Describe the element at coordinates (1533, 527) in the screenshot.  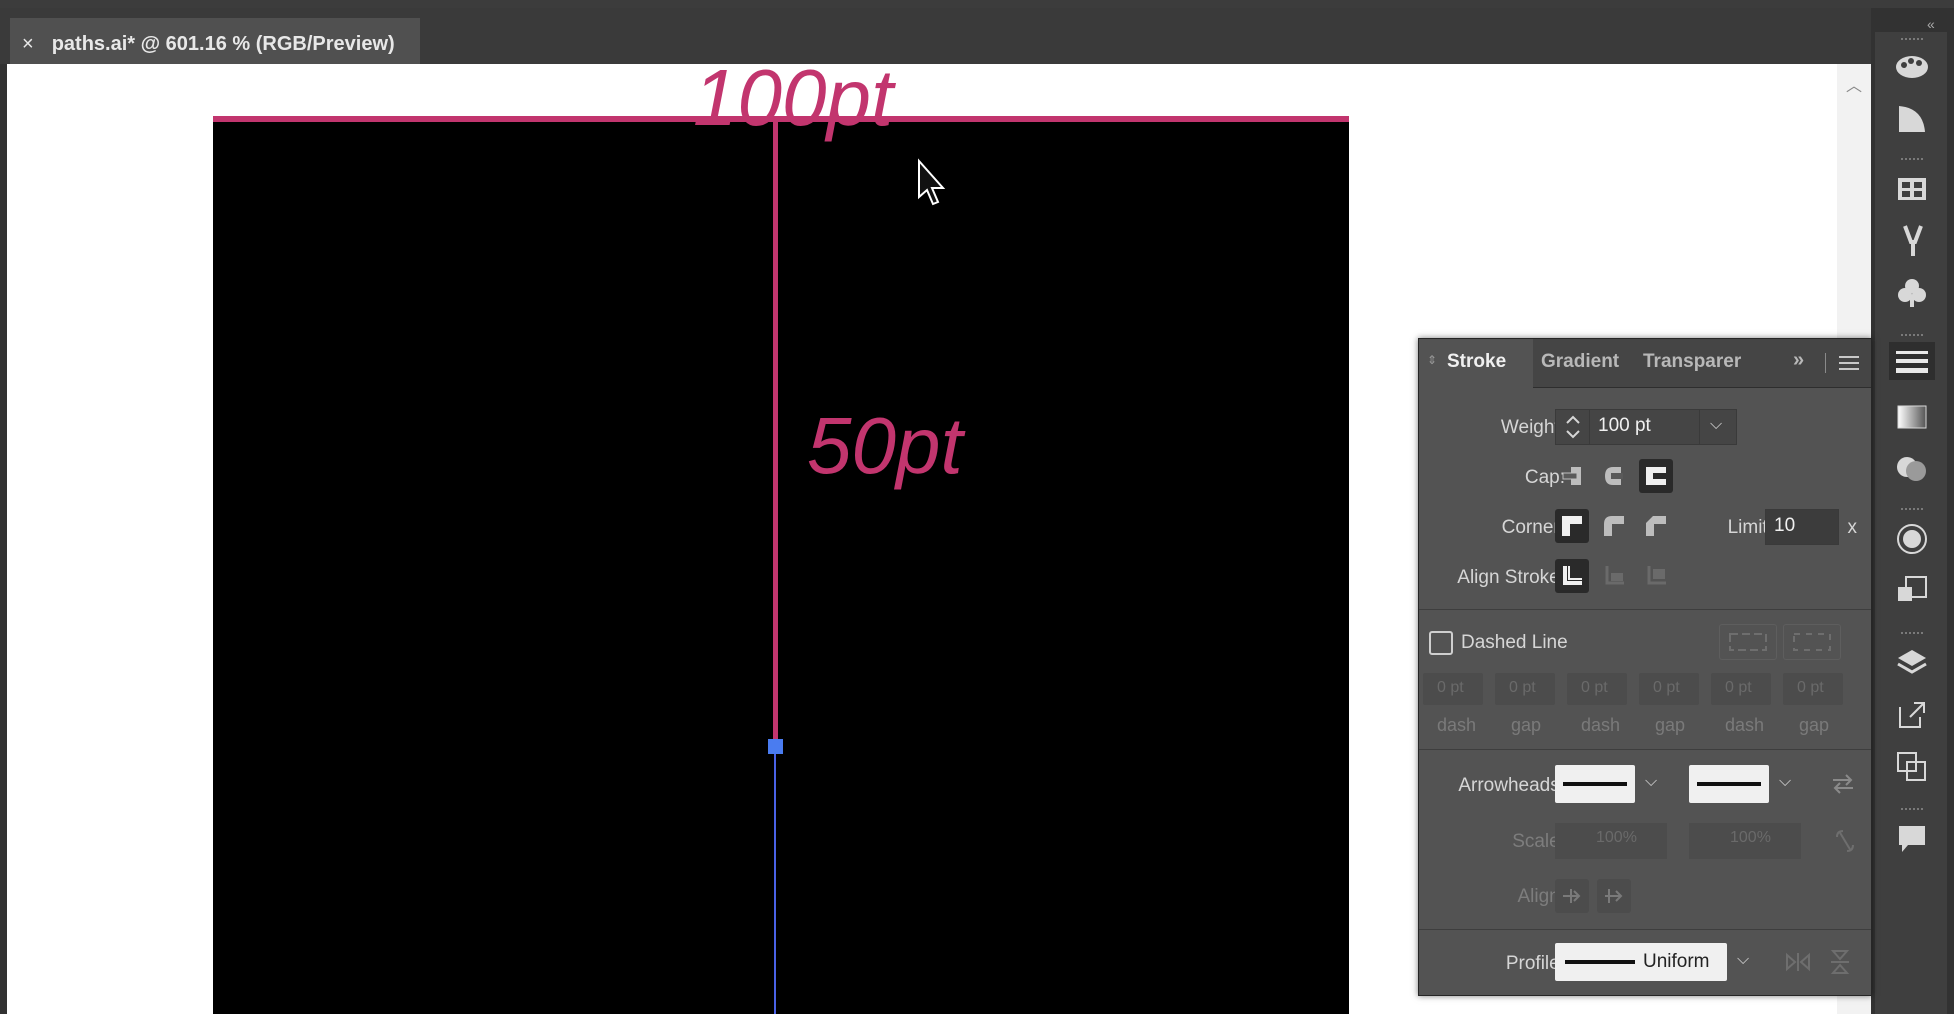
I see `corner-label: Corner:` at that location.